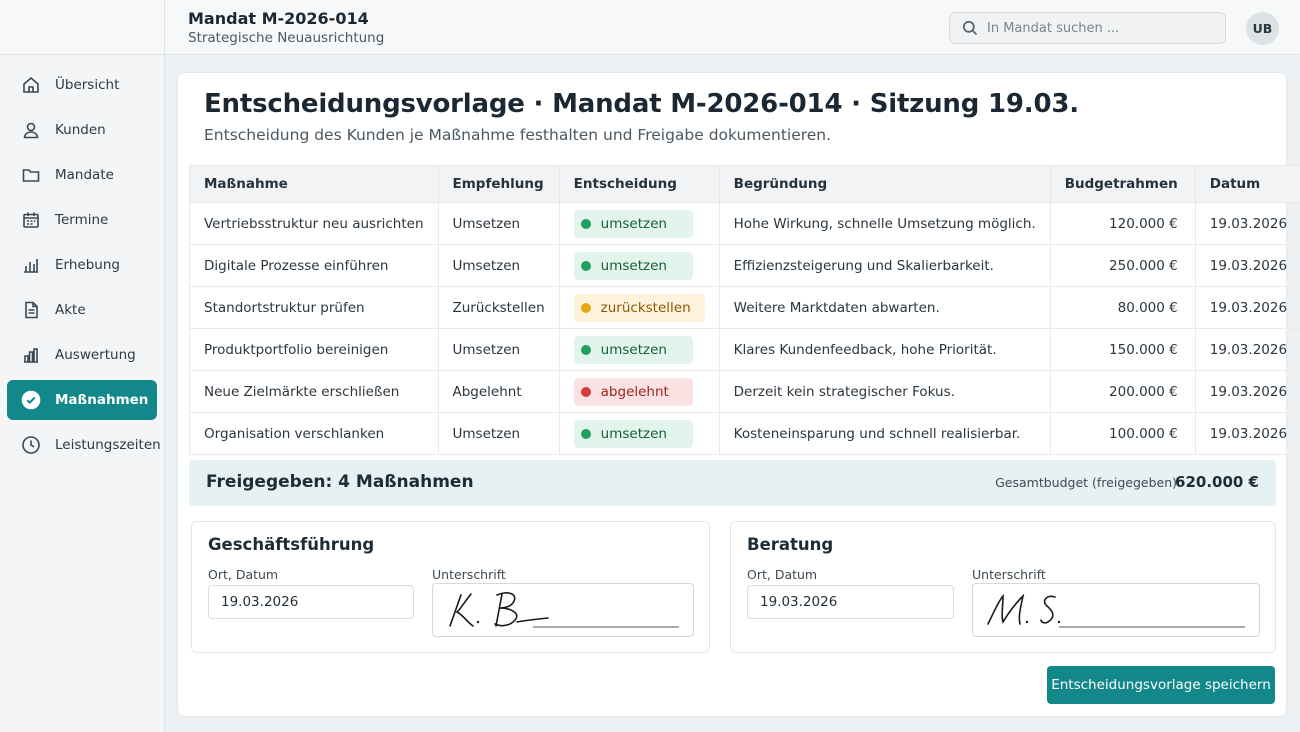 The width and height of the screenshot is (1300, 732). What do you see at coordinates (31, 265) in the screenshot?
I see `bar-chart-icon` at bounding box center [31, 265].